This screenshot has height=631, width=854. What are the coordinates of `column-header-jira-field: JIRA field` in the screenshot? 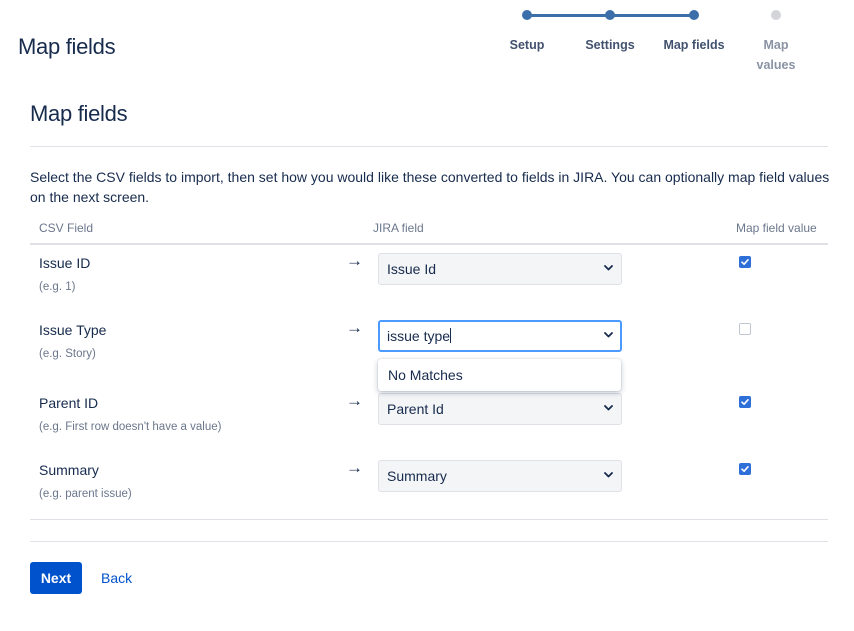 It's located at (398, 228).